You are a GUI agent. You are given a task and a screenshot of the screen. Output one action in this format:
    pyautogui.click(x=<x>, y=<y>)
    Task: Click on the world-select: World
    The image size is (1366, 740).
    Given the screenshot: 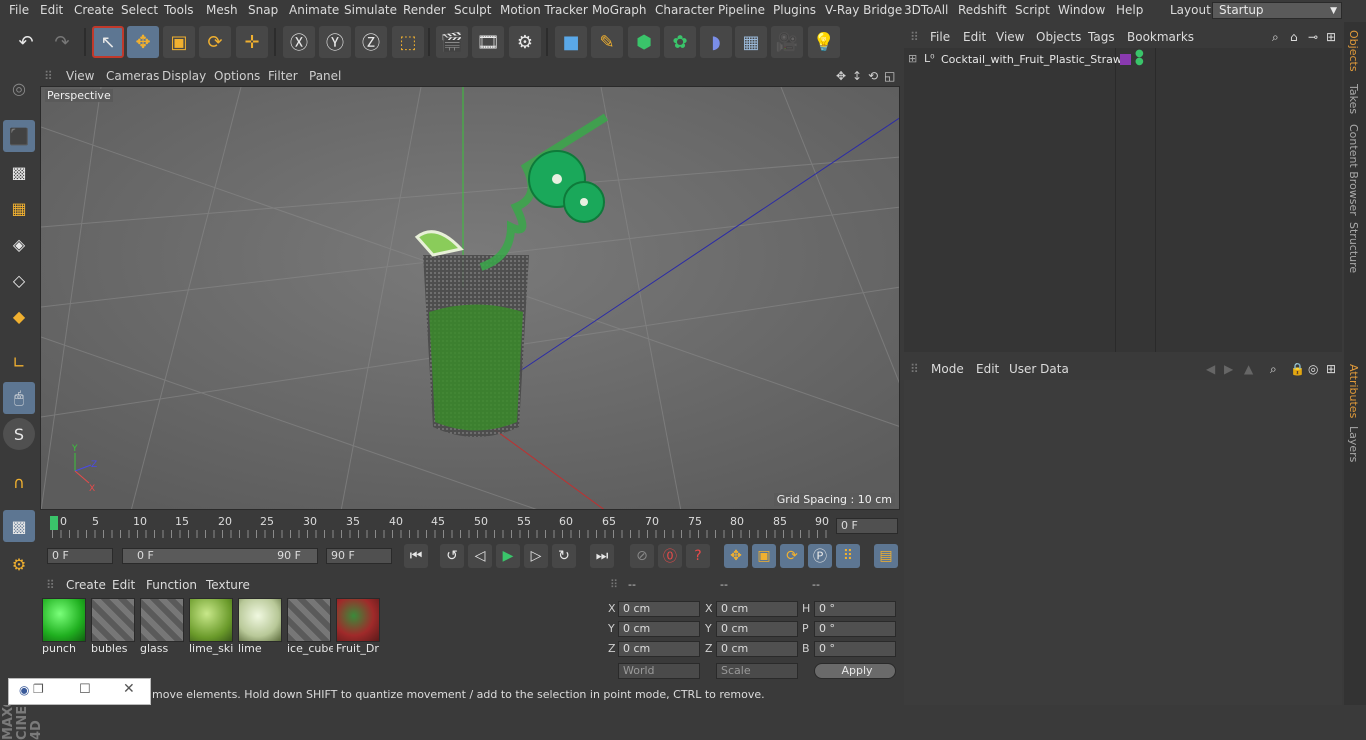 What is the action you would take?
    pyautogui.click(x=659, y=671)
    